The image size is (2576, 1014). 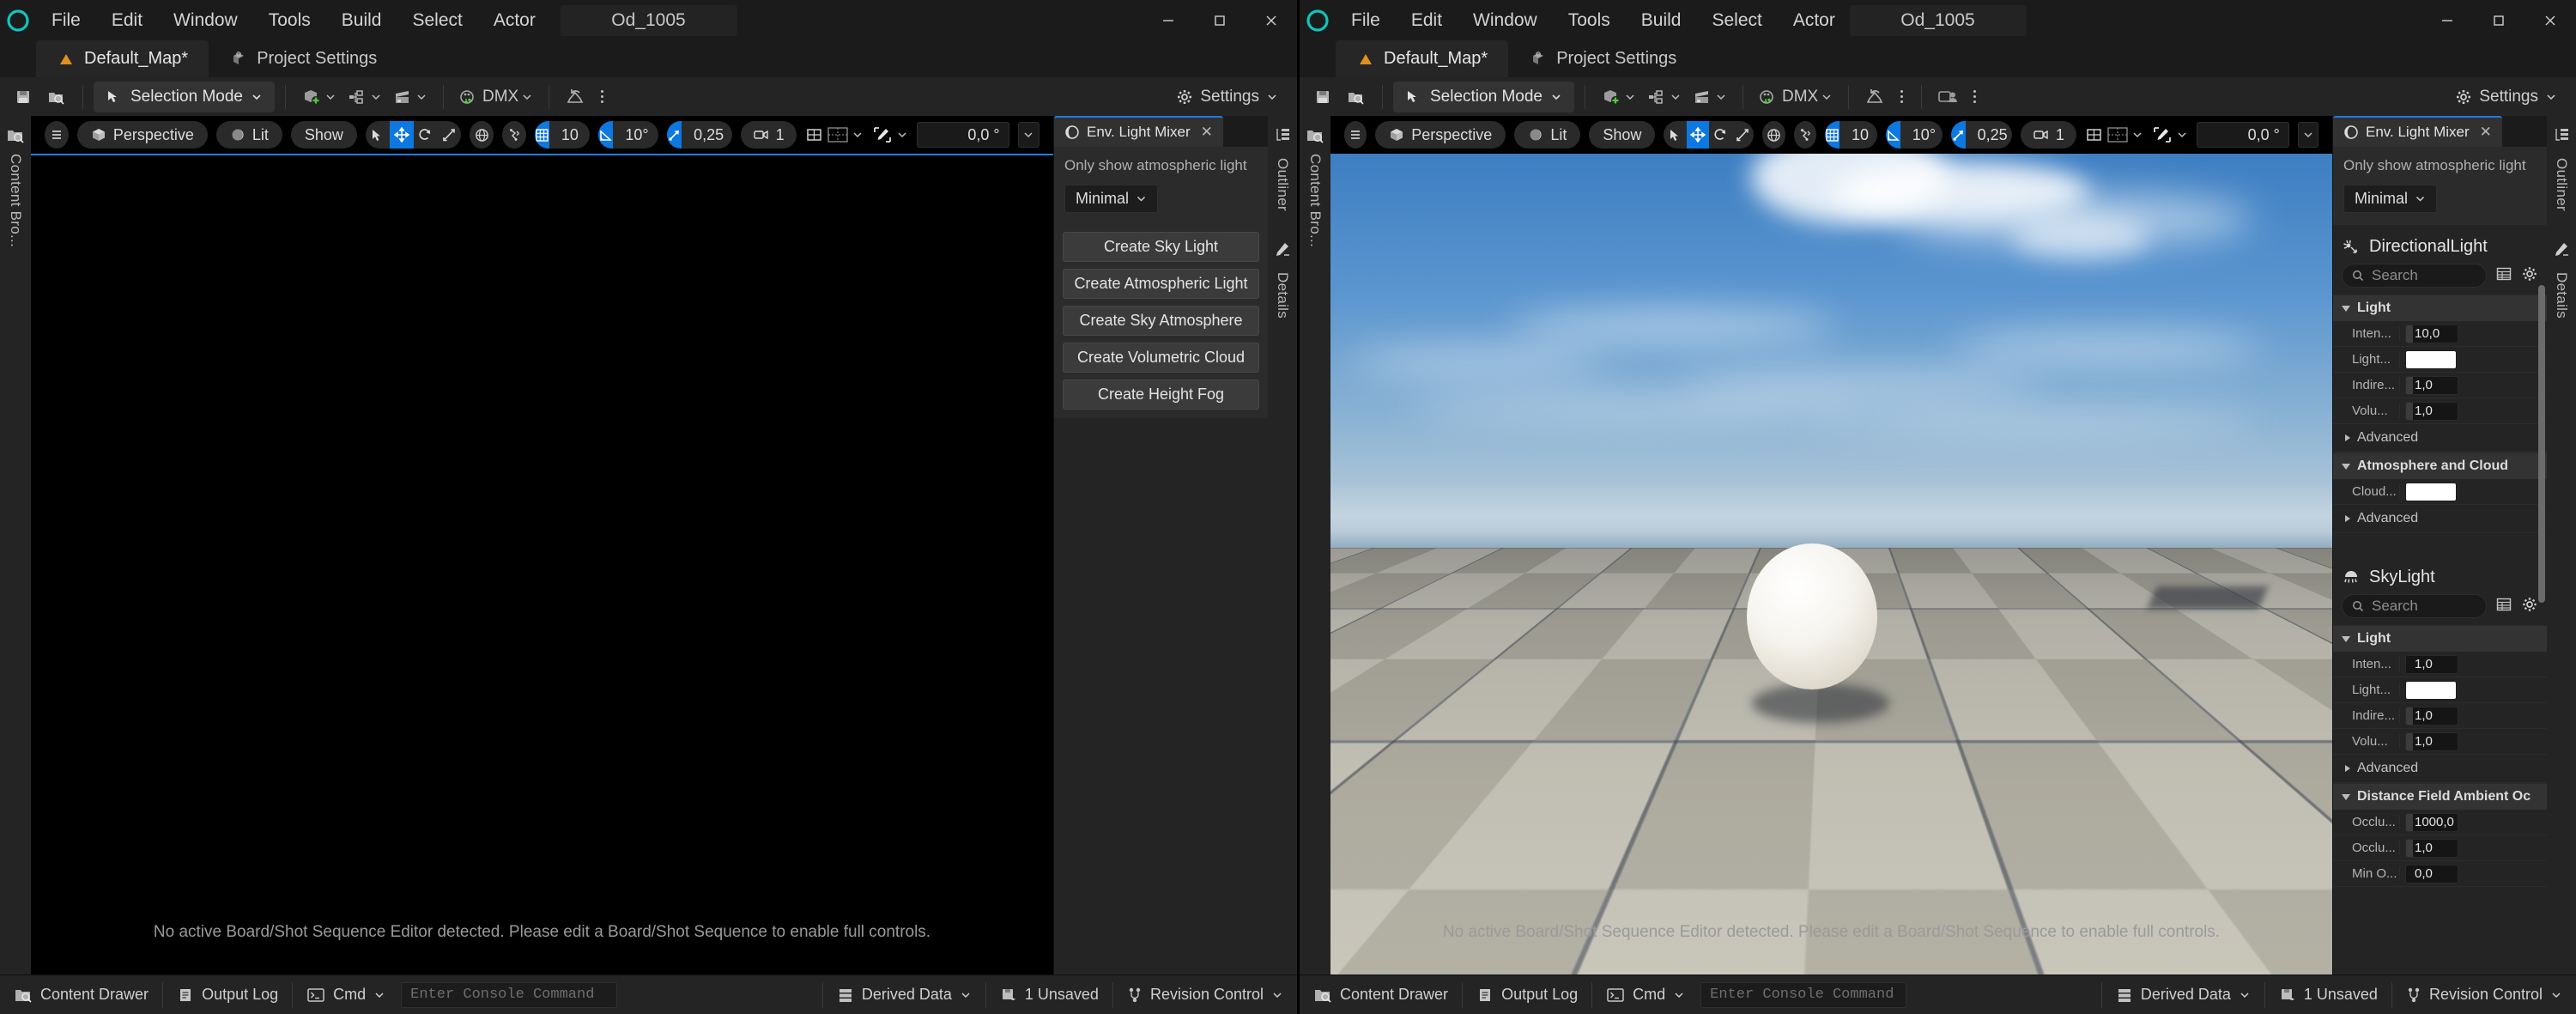 What do you see at coordinates (57, 135) in the screenshot?
I see `hamburger-icon` at bounding box center [57, 135].